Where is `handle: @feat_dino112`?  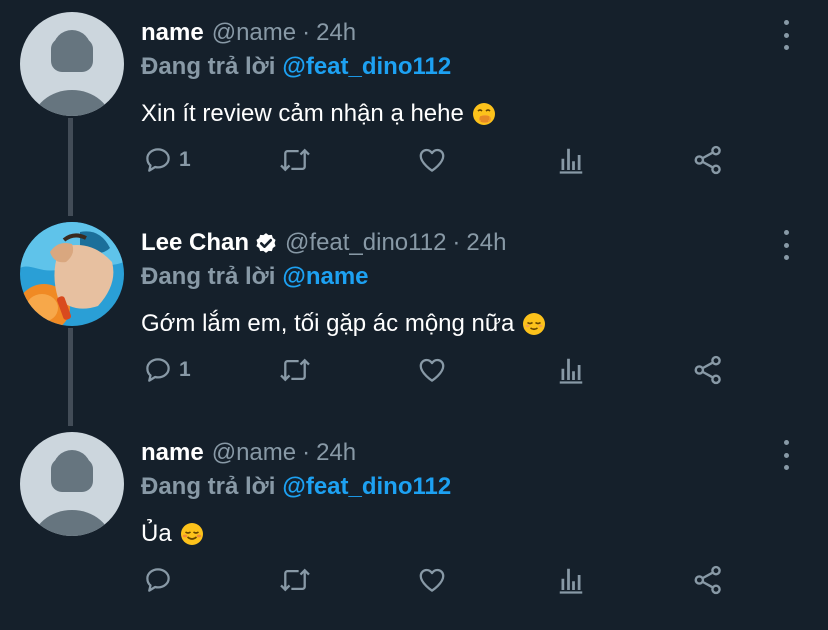 handle: @feat_dino112 is located at coordinates (365, 243).